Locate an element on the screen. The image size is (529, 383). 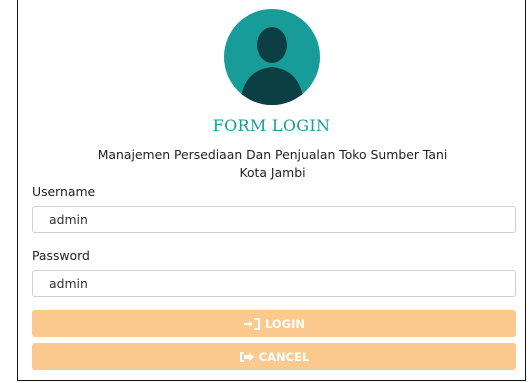
sign-in-icon is located at coordinates (252, 323).